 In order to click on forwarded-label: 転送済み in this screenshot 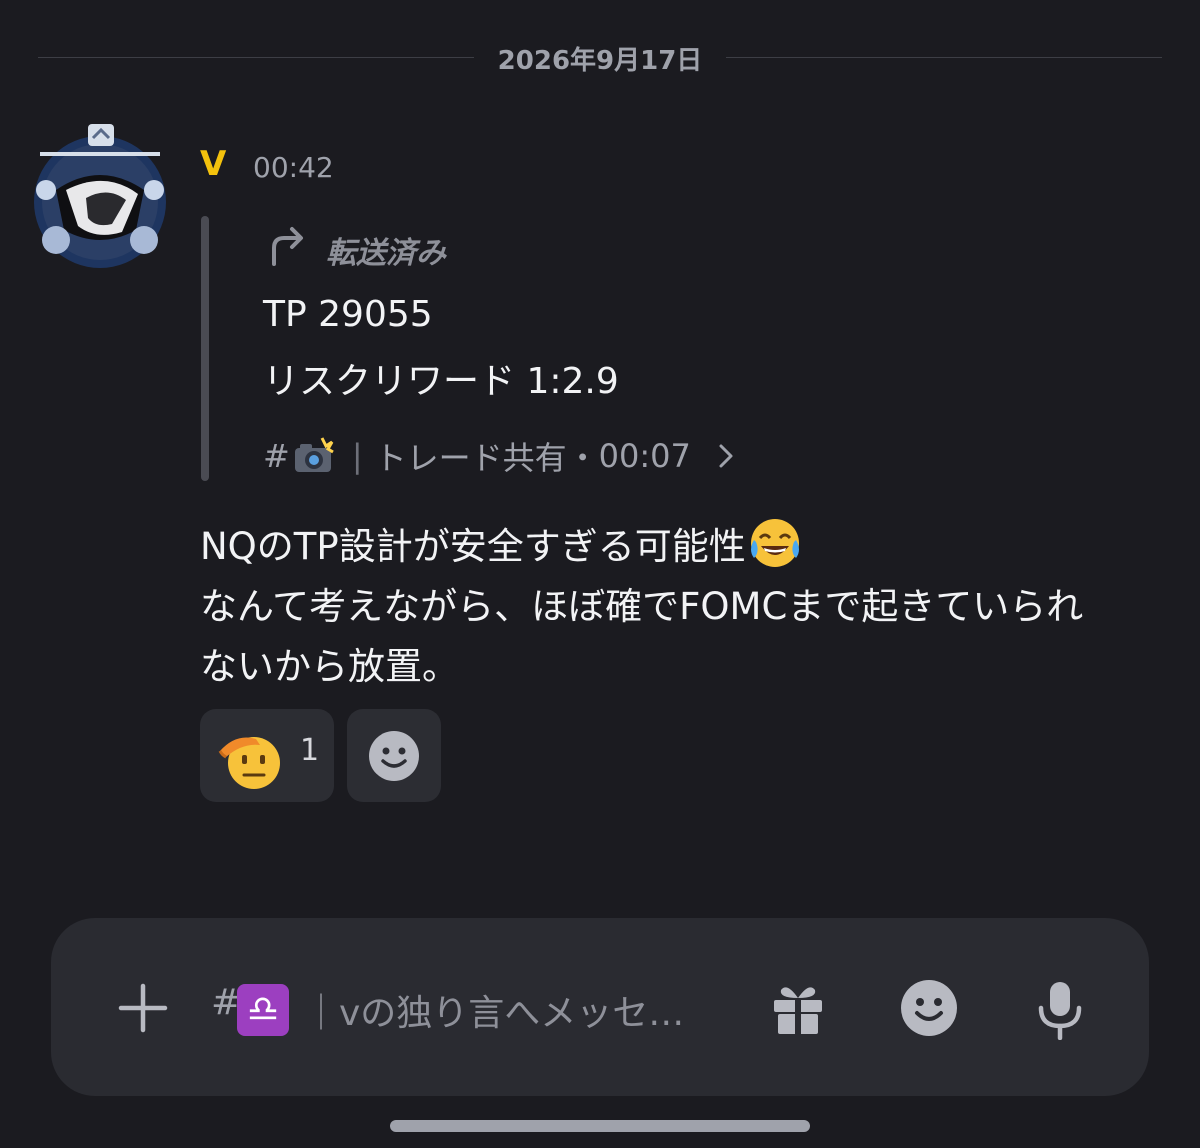, I will do `click(386, 253)`.